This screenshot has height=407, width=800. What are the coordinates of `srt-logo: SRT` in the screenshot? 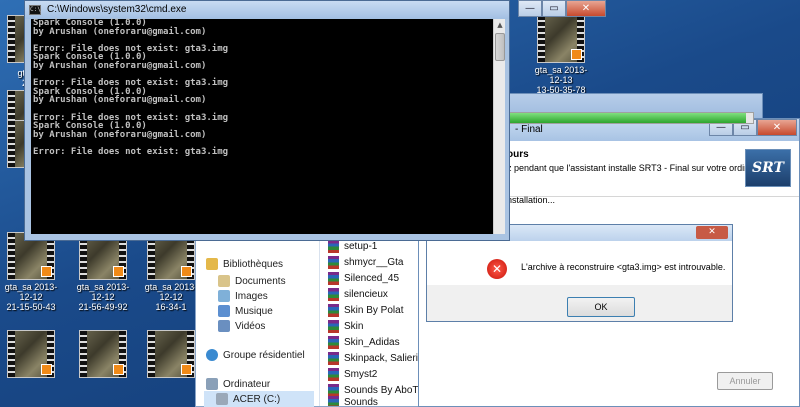 It's located at (768, 168).